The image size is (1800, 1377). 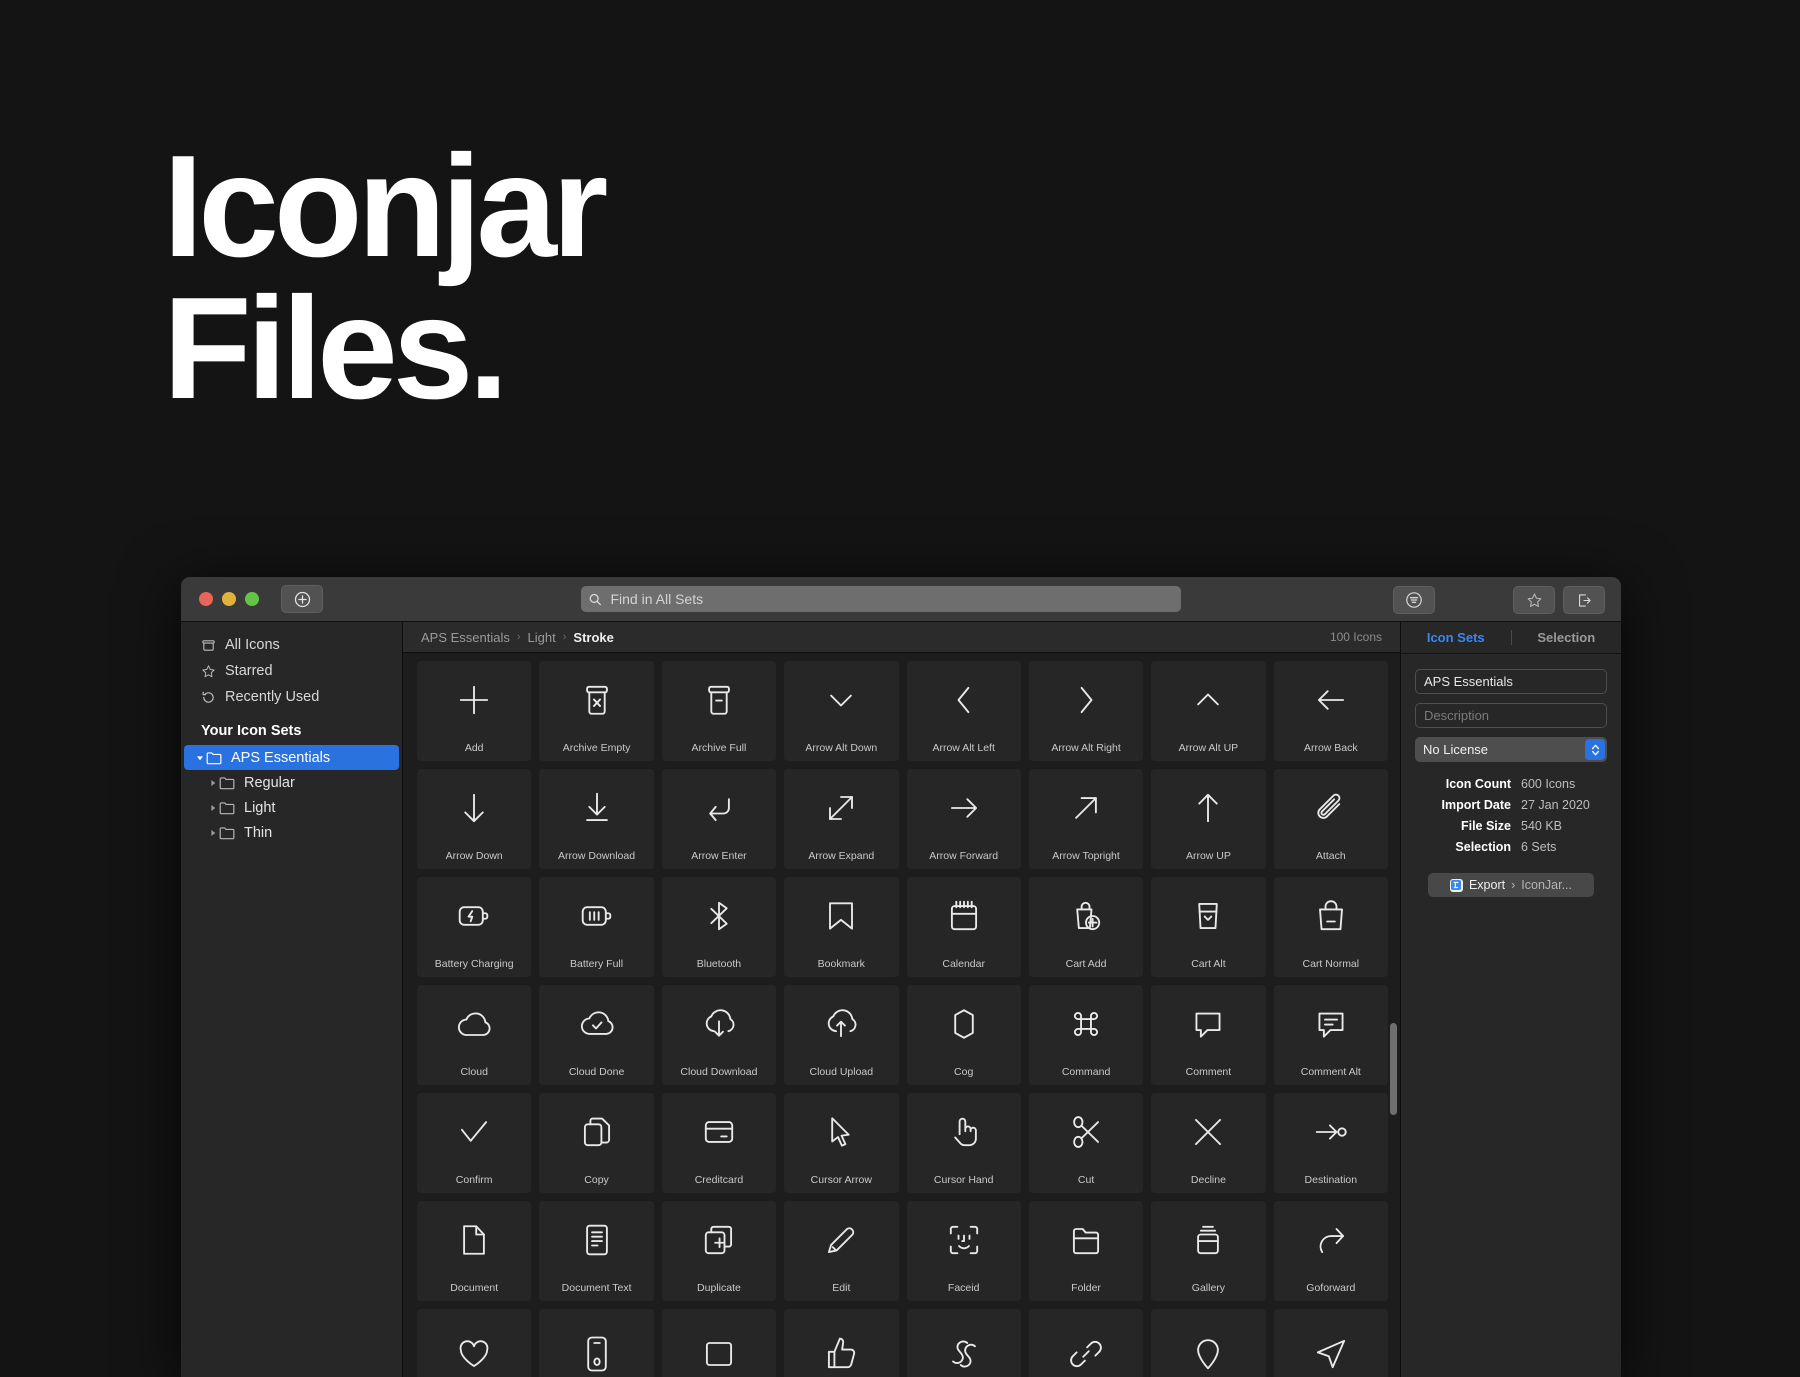 What do you see at coordinates (1534, 600) in the screenshot?
I see `star-button` at bounding box center [1534, 600].